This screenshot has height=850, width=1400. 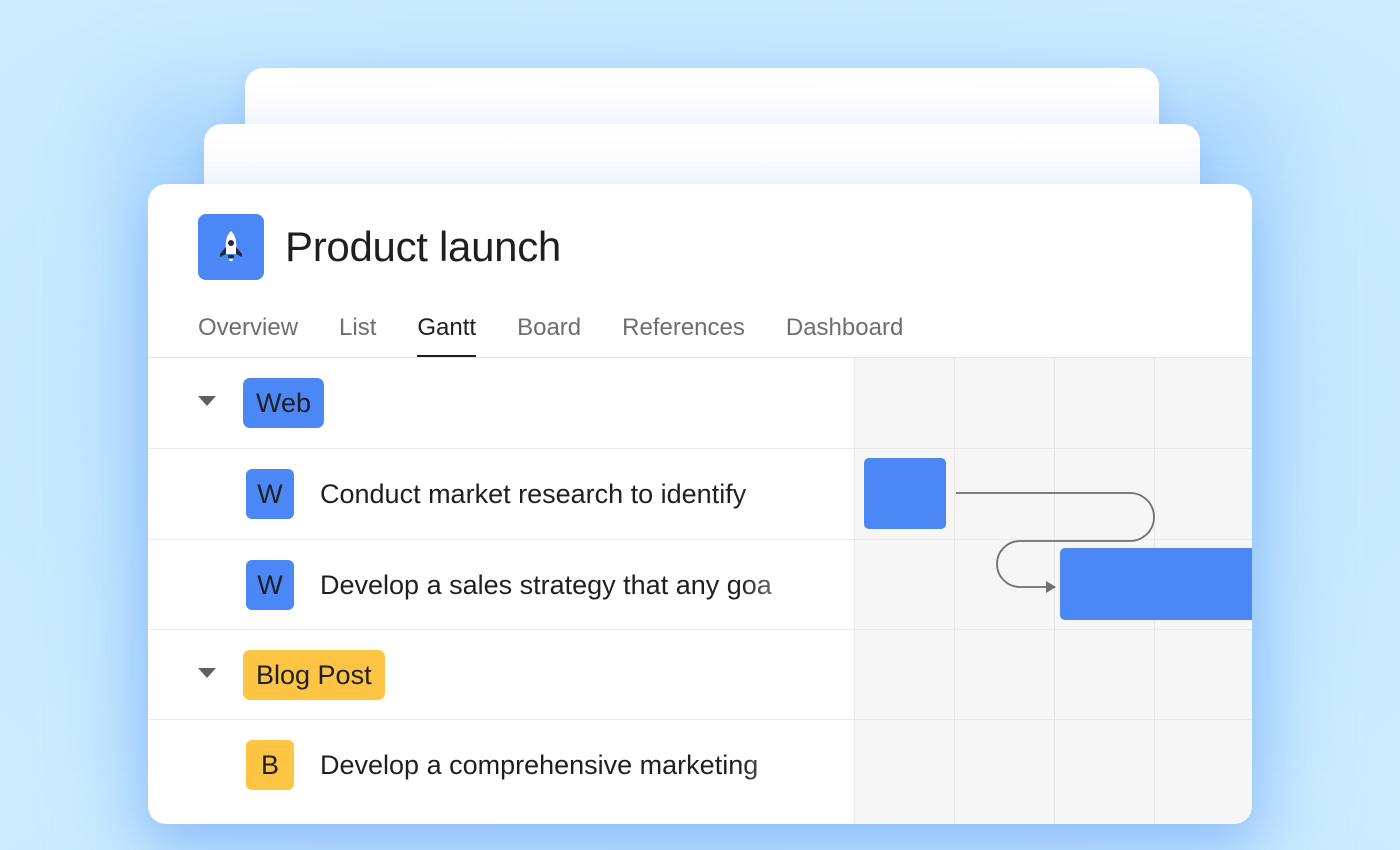 I want to click on project-title: Product launch, so click(x=423, y=246).